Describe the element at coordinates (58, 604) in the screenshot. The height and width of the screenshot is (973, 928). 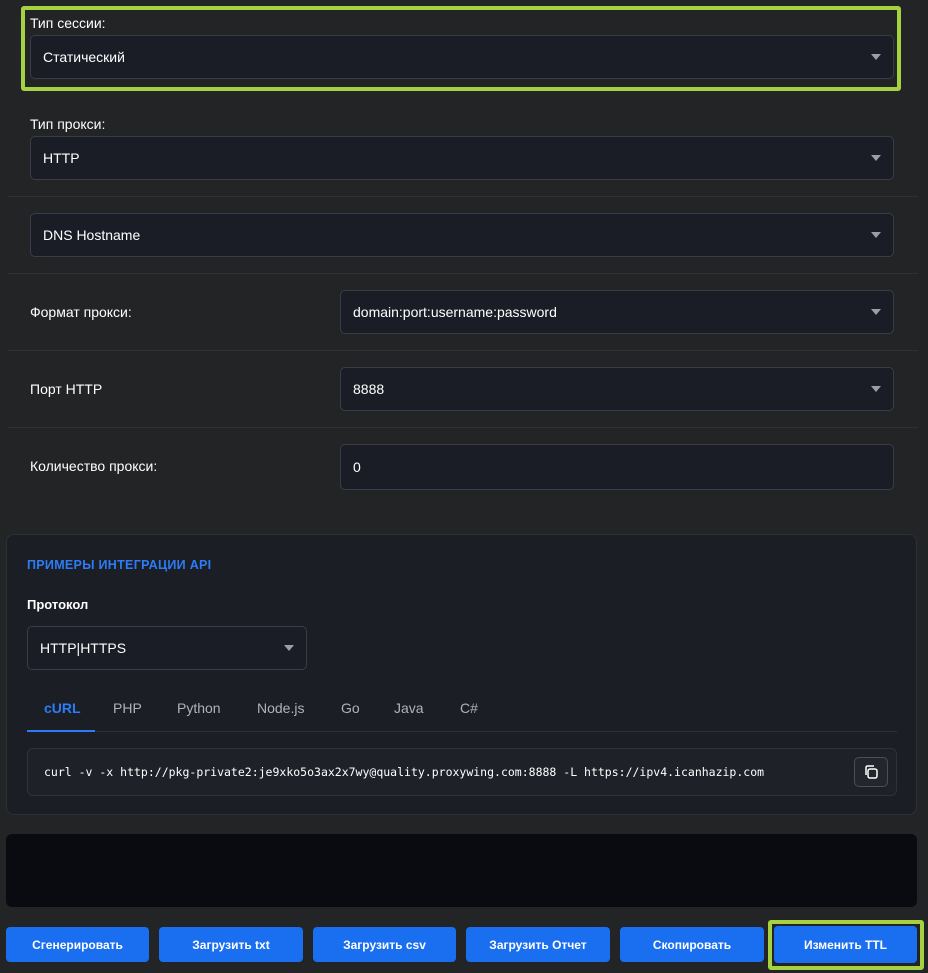
I see `protocol-label: Протокол` at that location.